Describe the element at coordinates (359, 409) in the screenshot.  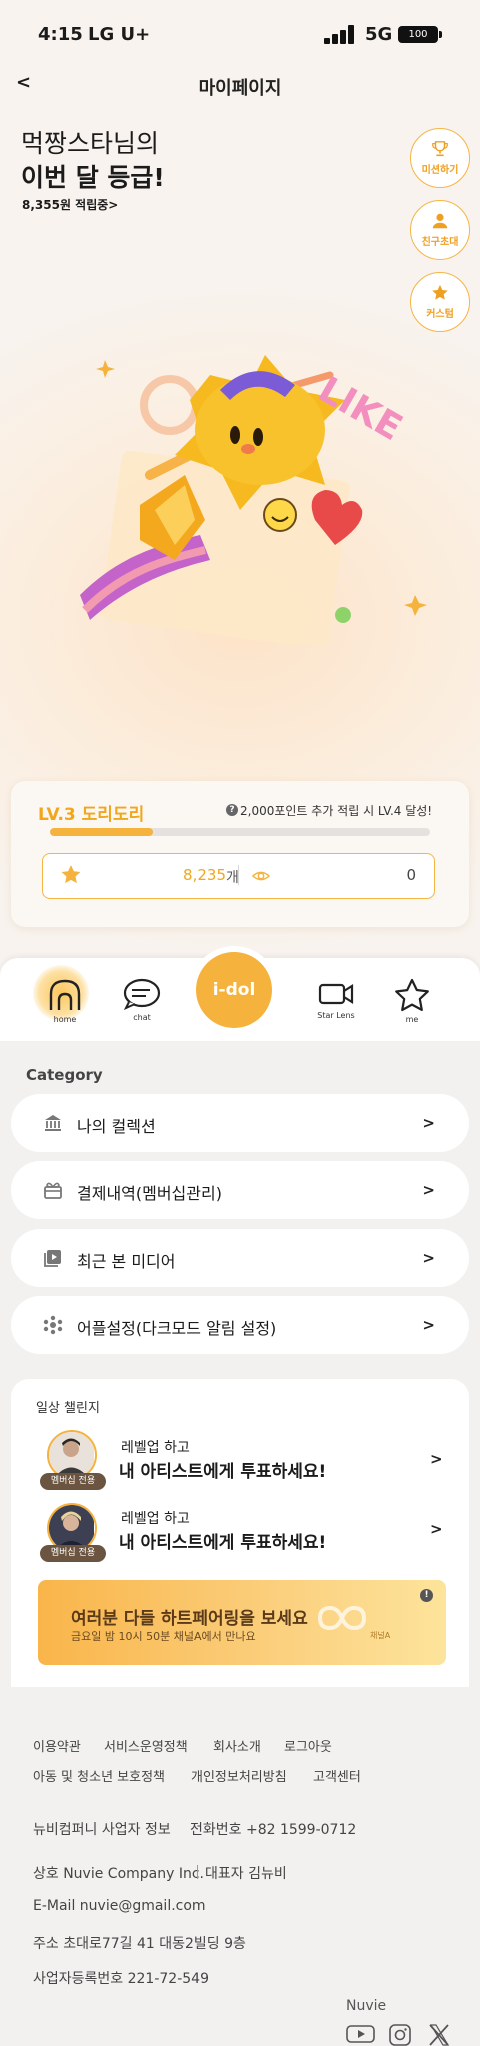
I see `mascot-like-text: LIKE` at that location.